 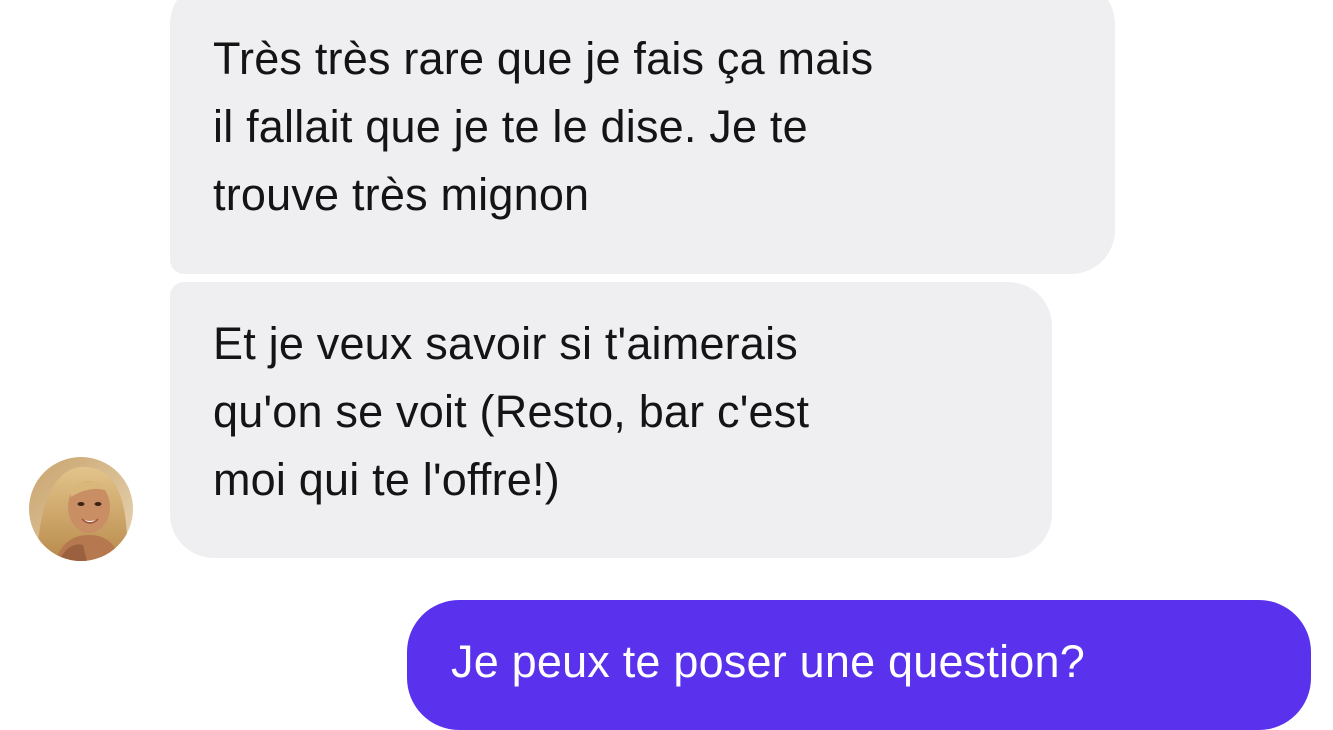 I want to click on contact-avatar, so click(x=81, y=509).